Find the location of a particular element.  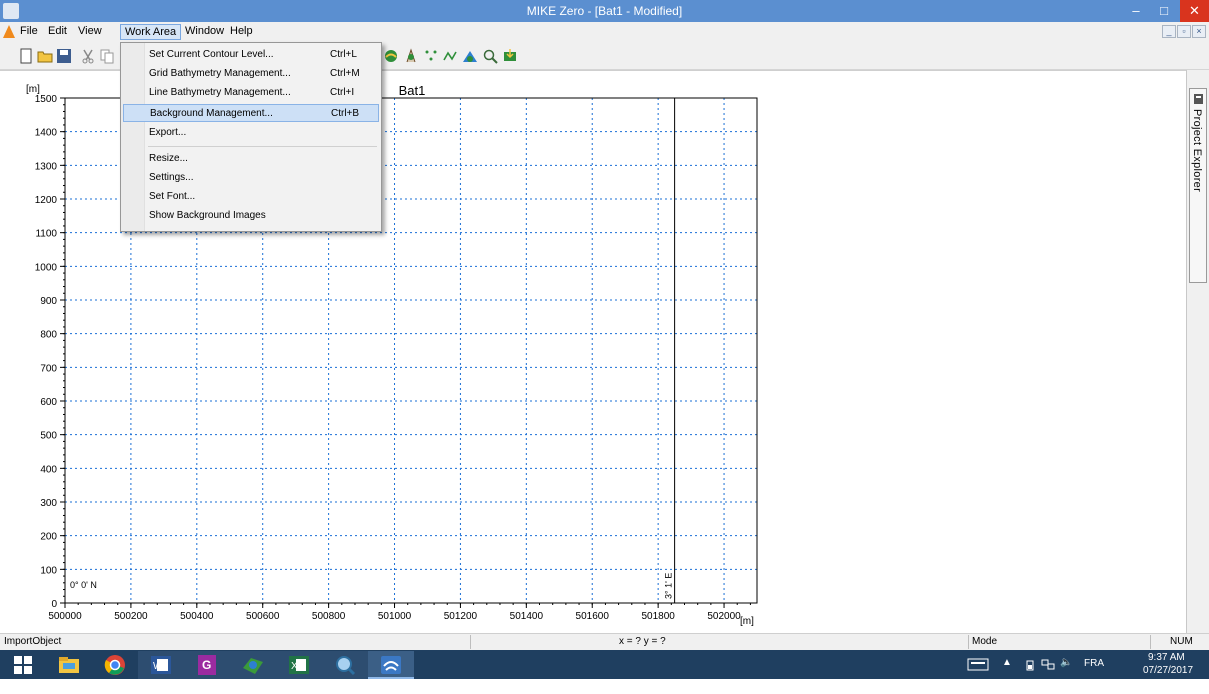

taskbar-mike-zone is located at coordinates (253, 665).